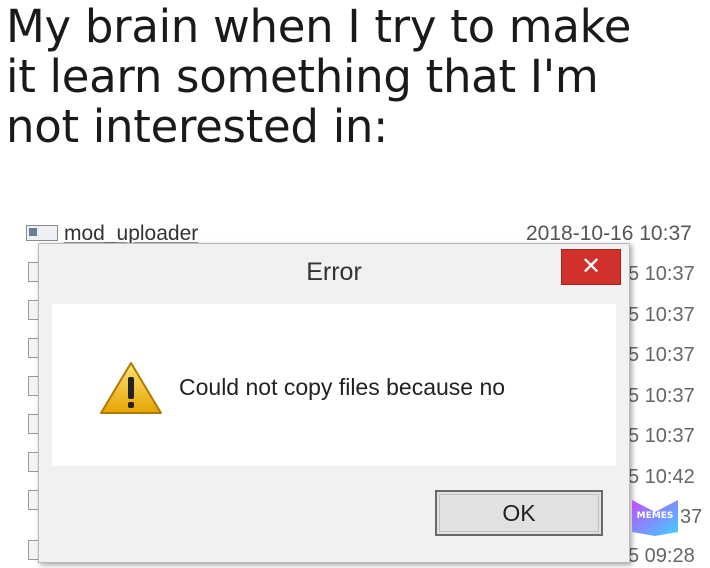  I want to click on file-time: 5 09:28, so click(661, 556).